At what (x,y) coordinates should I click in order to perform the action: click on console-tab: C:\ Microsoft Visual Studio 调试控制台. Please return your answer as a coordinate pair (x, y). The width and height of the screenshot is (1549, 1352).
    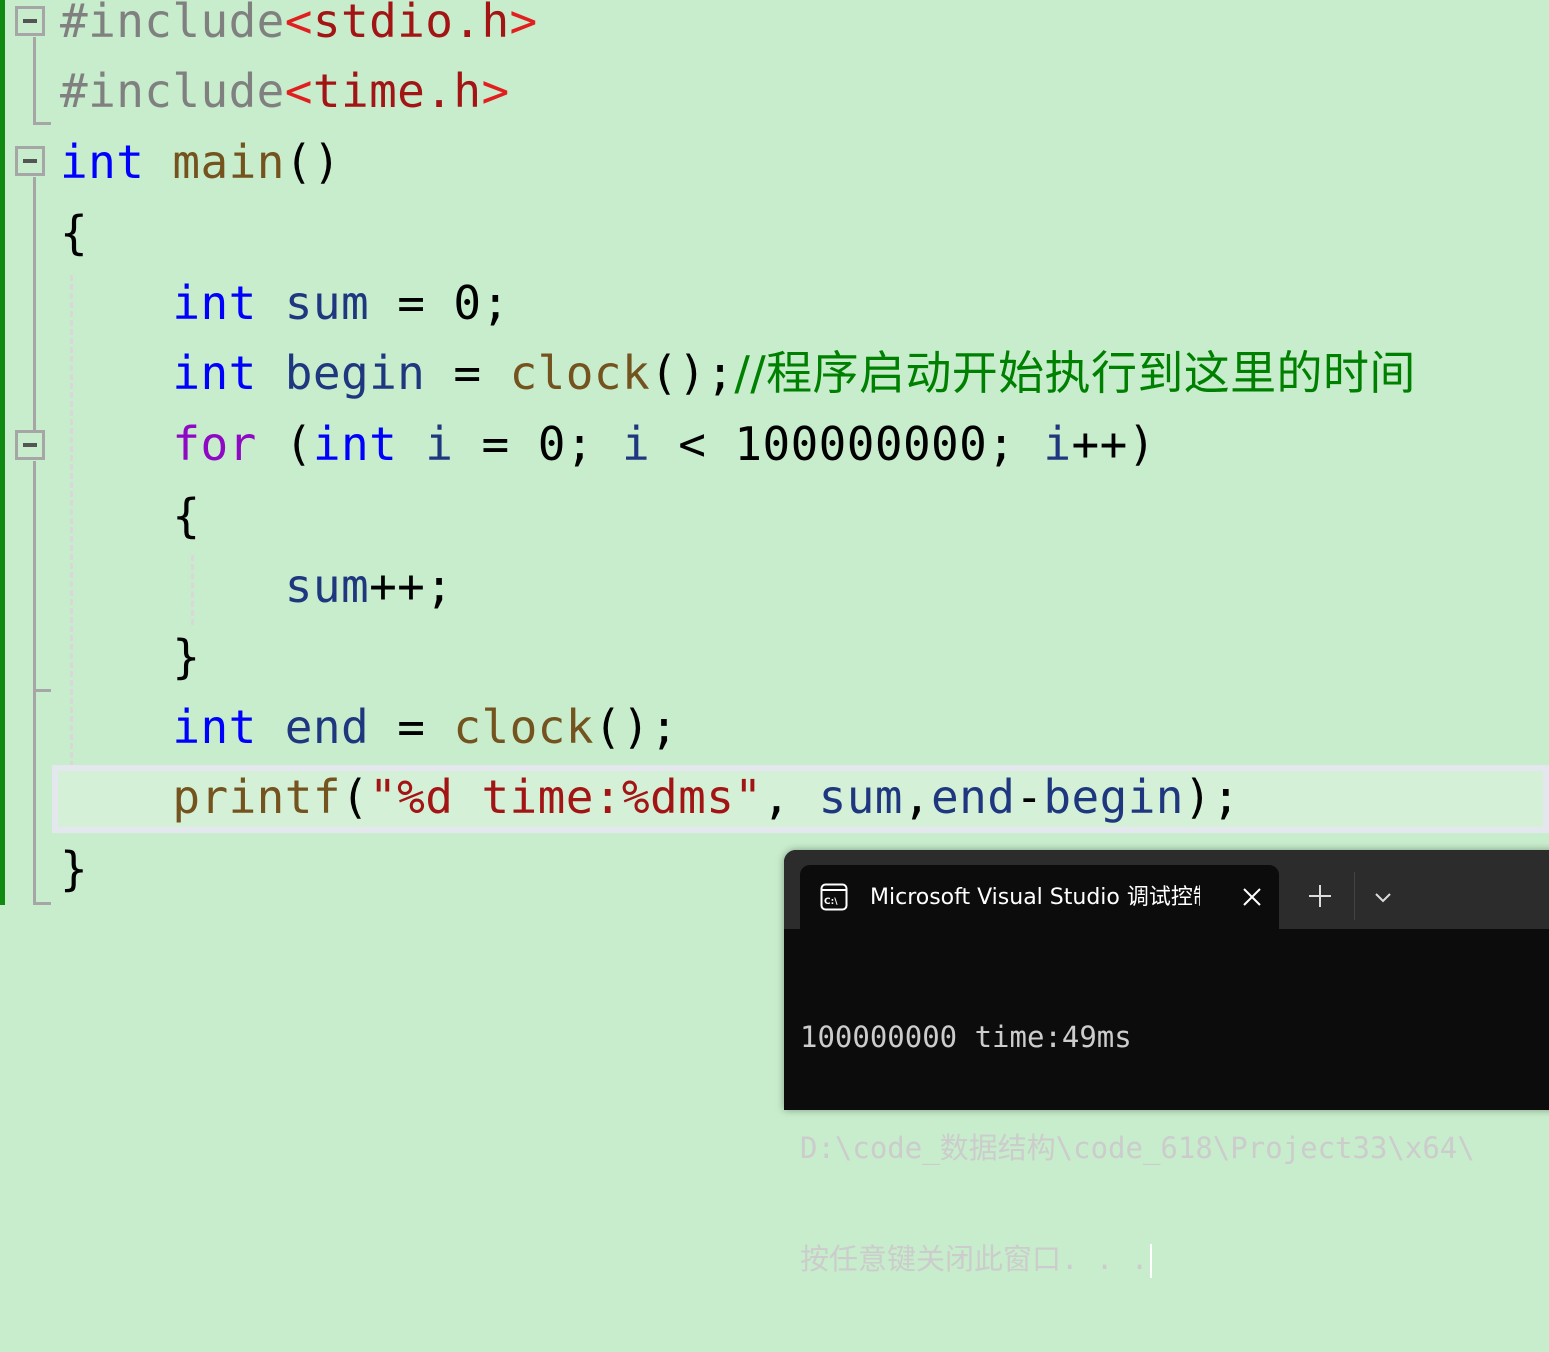
    Looking at the image, I should click on (1039, 897).